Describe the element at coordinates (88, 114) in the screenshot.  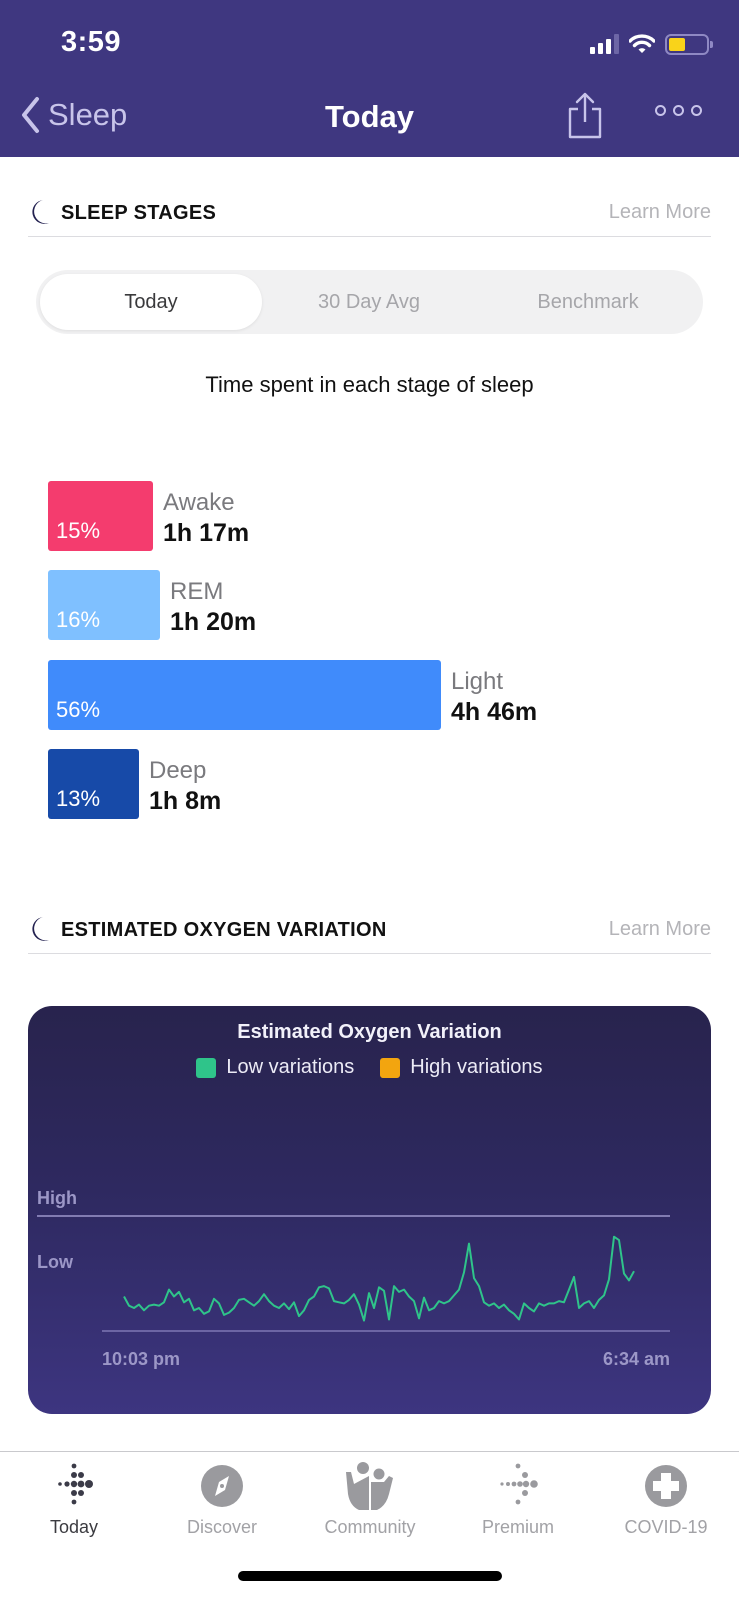
I see `back-label: Sleep` at that location.